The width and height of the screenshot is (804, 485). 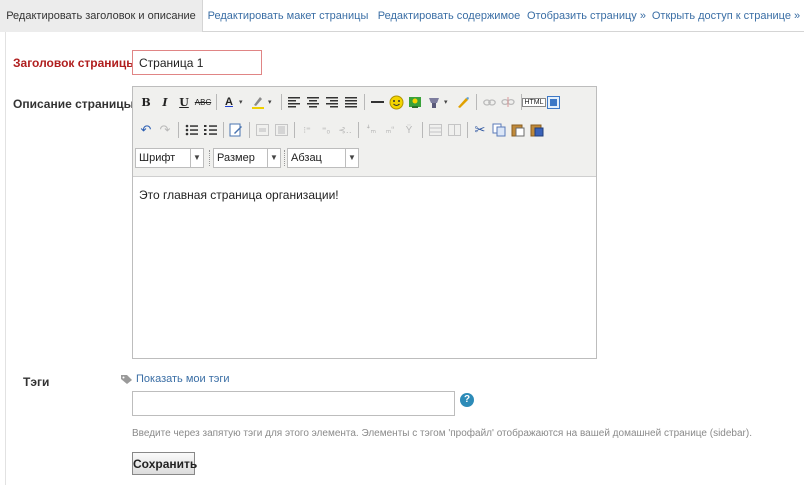 What do you see at coordinates (467, 400) in the screenshot?
I see `help-icon: ?` at bounding box center [467, 400].